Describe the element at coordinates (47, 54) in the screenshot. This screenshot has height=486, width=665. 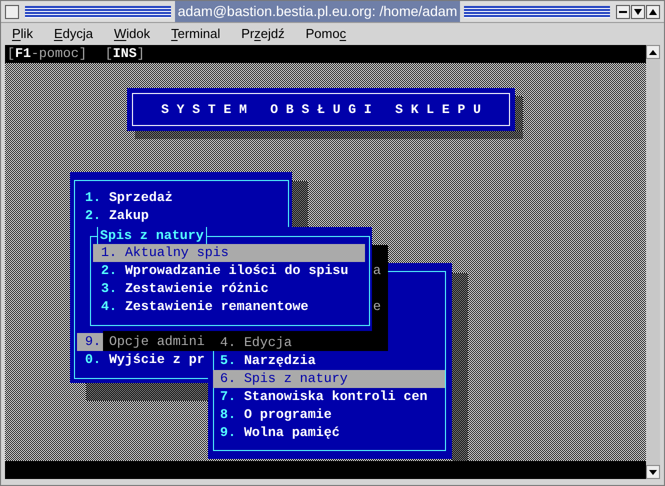
I see `key-hint: [F1-pomoc]` at that location.